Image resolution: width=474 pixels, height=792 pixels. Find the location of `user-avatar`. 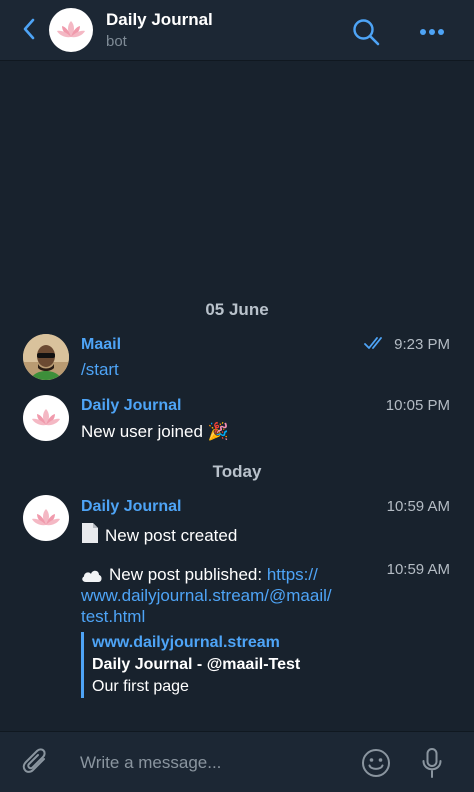

user-avatar is located at coordinates (46, 357).